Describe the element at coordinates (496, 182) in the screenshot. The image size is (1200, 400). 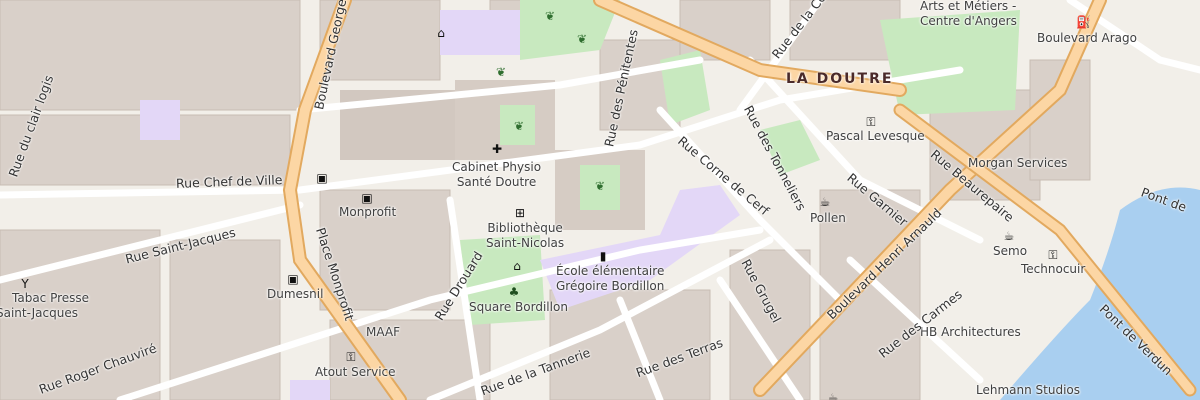
I see `place-line: Santé Doutre` at that location.